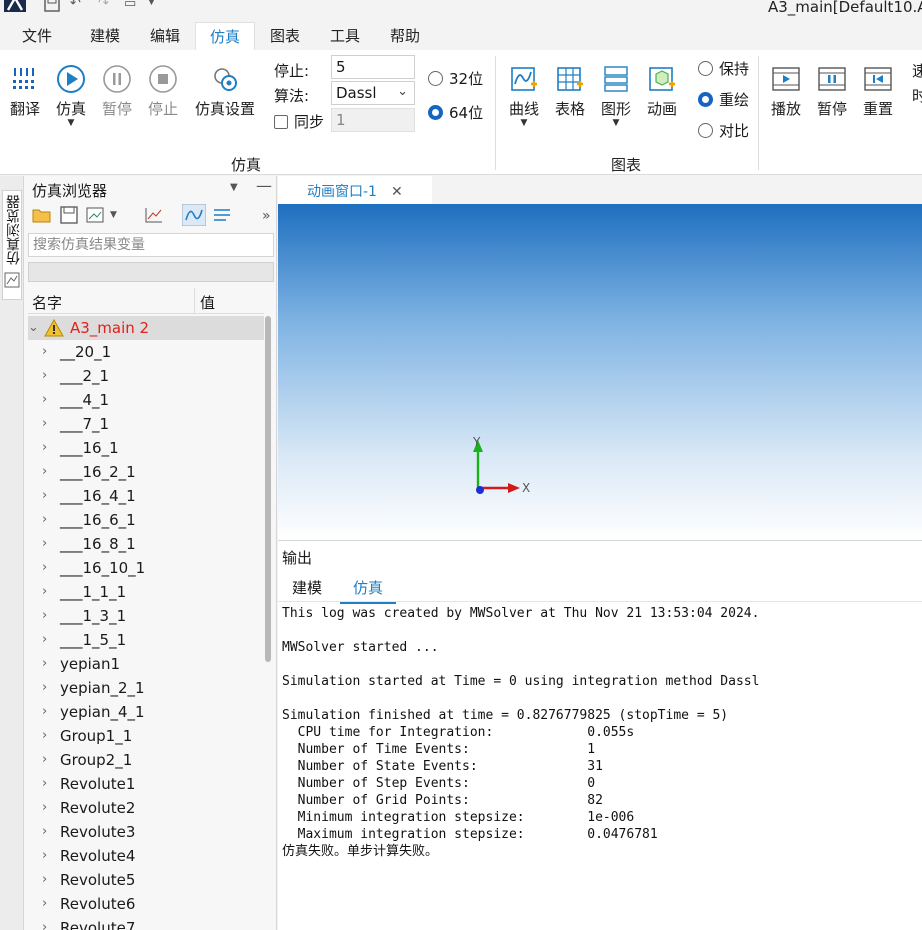  Describe the element at coordinates (33, 328) in the screenshot. I see `chevron-down-icon: ⌄` at that location.